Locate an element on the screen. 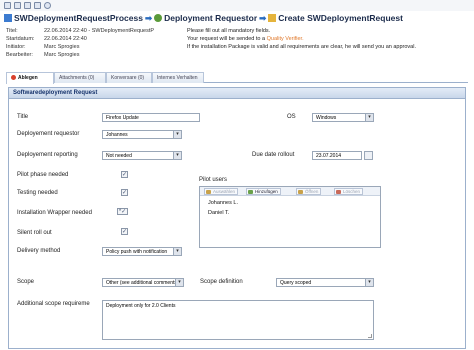 This screenshot has width=474, height=350. process-step-2: Deployment Requestor is located at coordinates (211, 18).